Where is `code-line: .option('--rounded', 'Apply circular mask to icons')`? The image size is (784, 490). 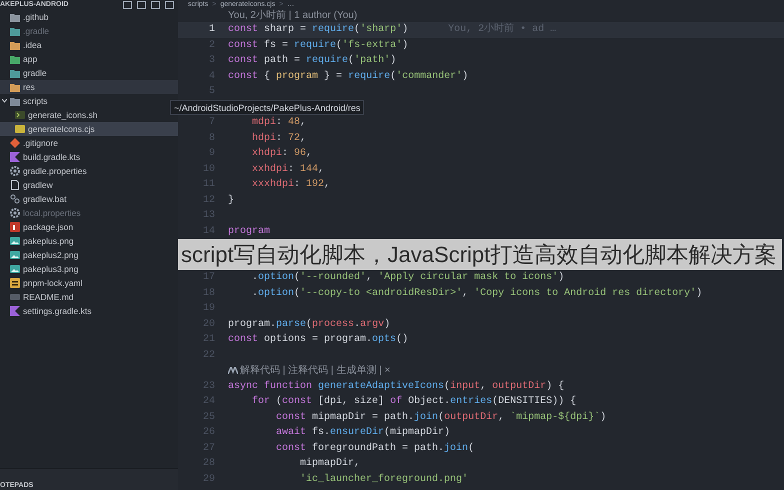 code-line: .option('--rounded', 'Apply circular mask to icons') is located at coordinates (407, 278).